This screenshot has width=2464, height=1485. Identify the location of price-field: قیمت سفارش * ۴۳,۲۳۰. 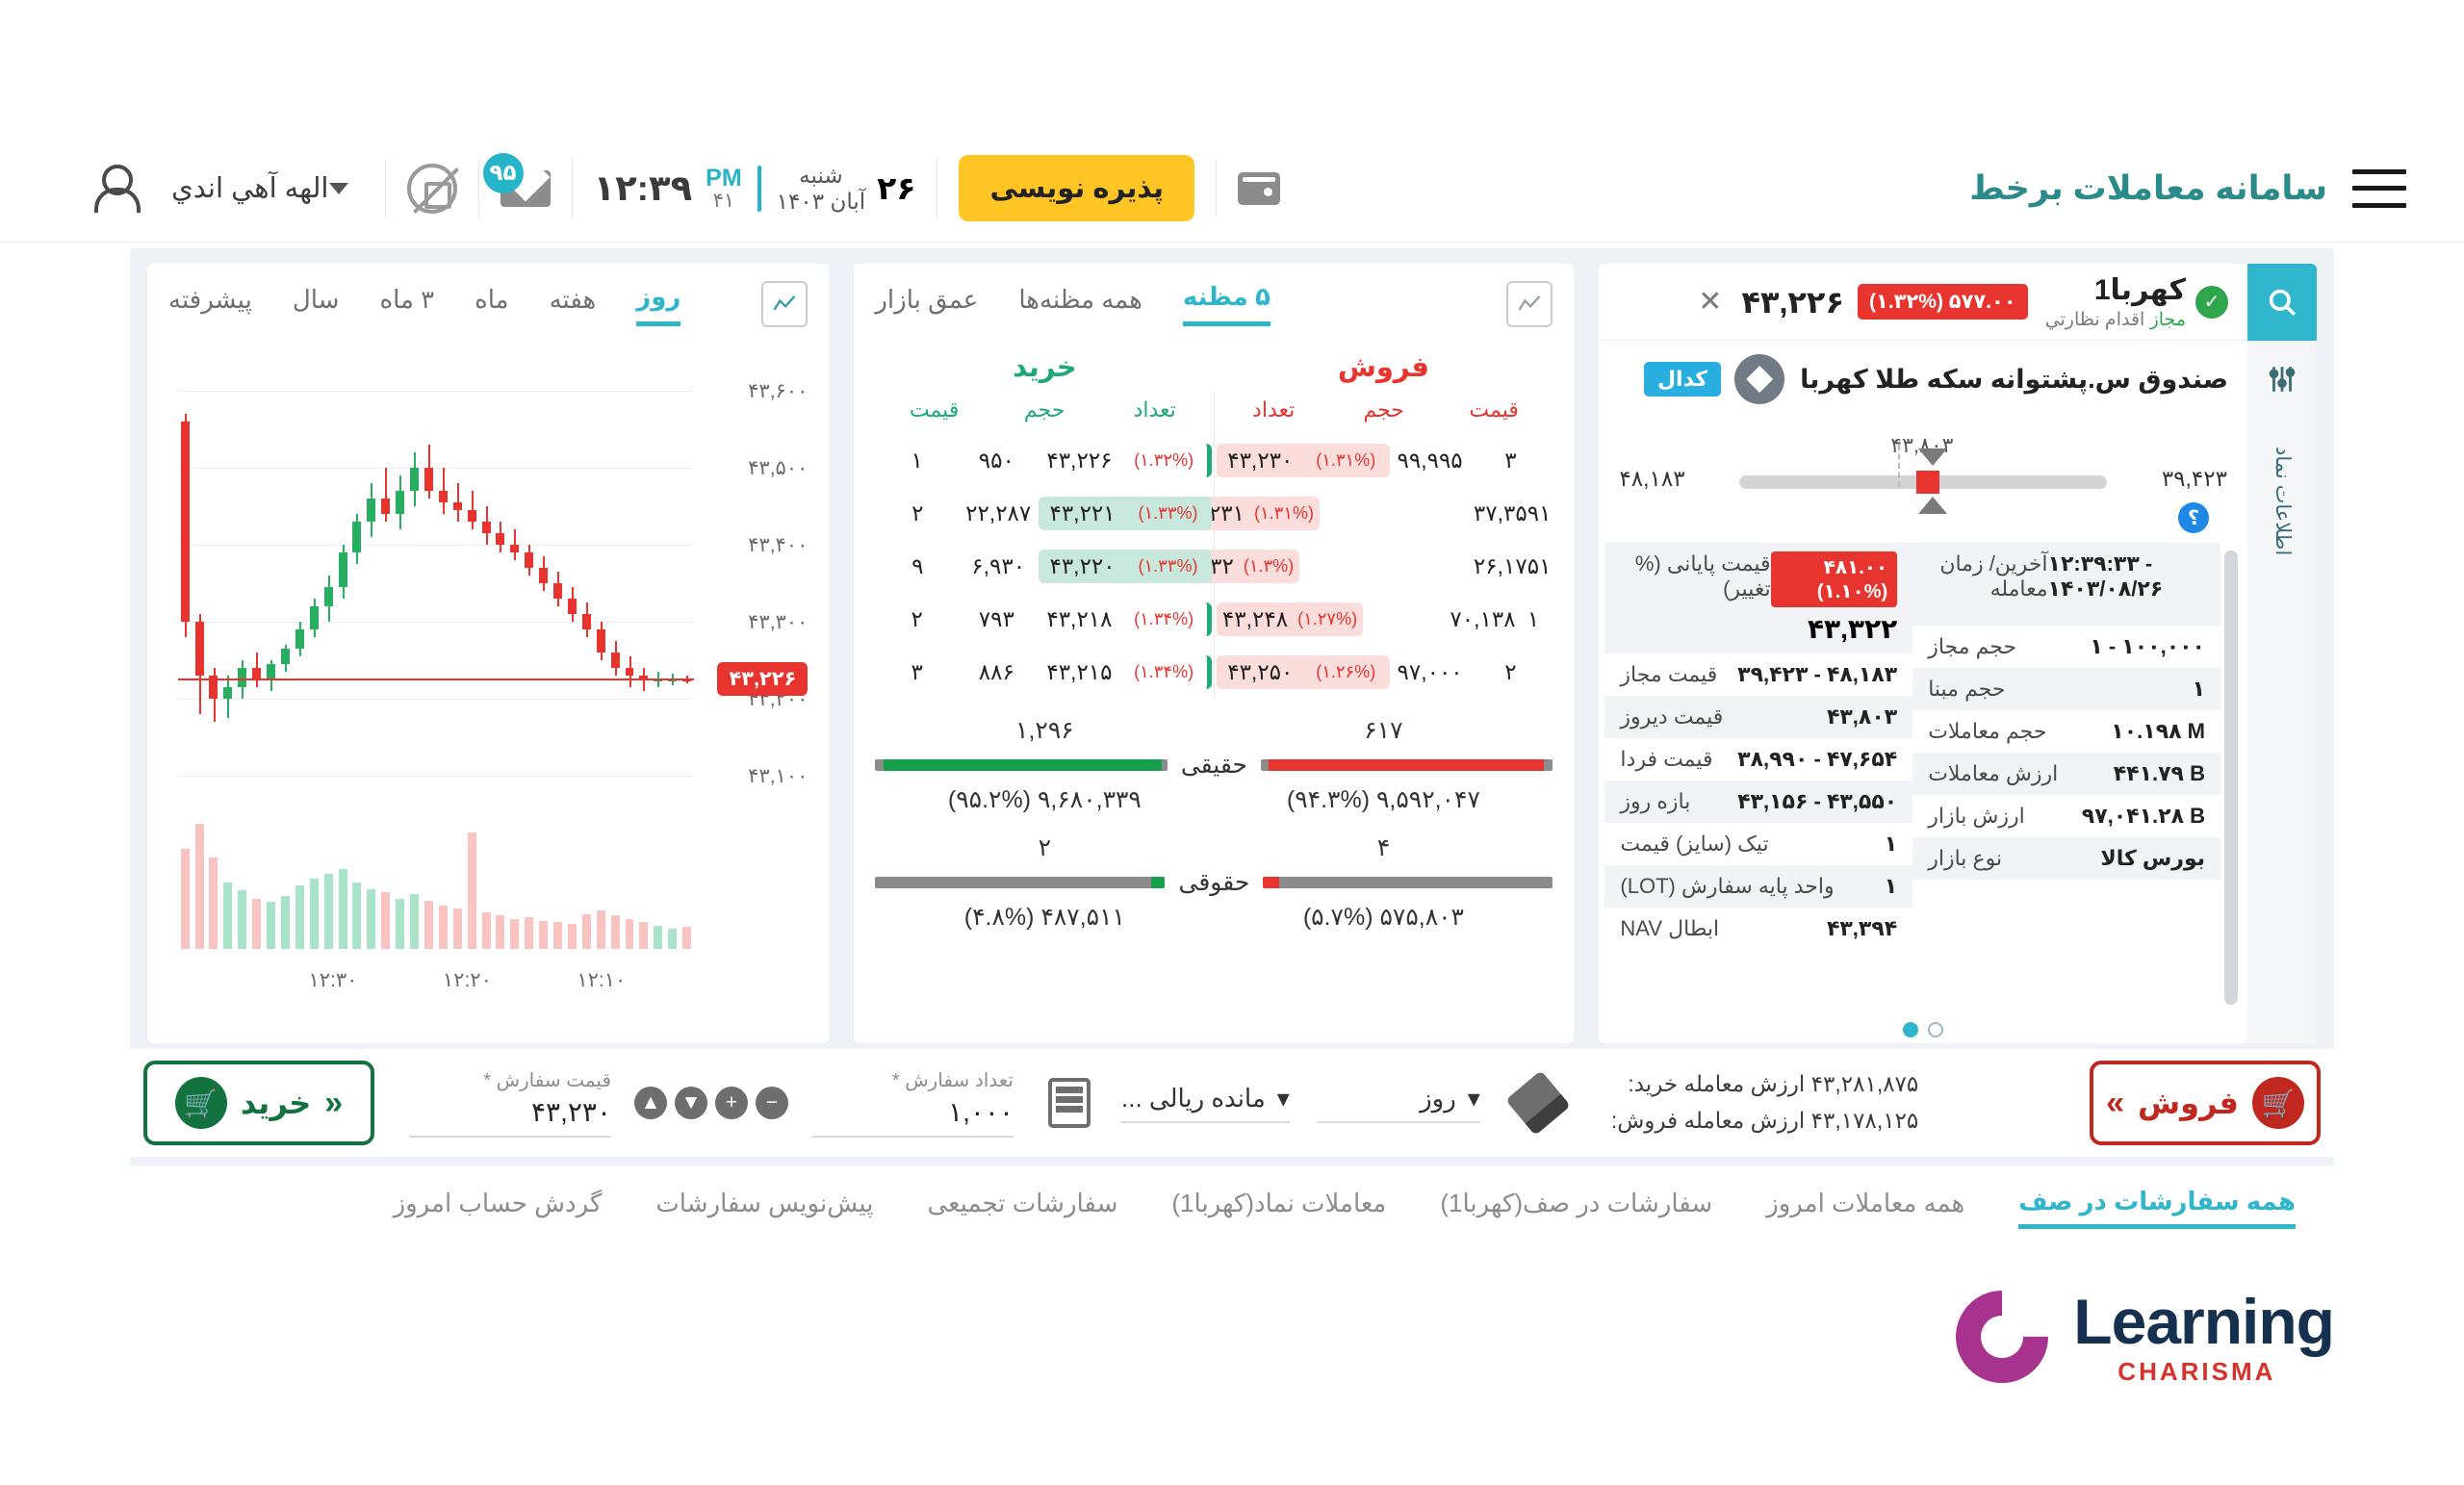
(510, 1103).